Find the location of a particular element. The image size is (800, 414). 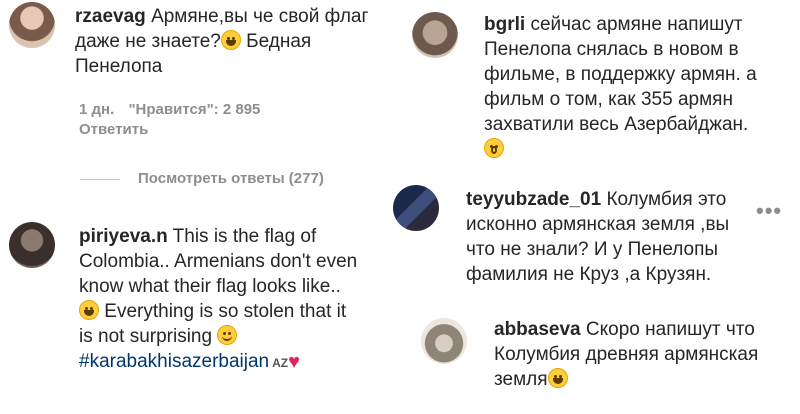

comment-line: захватили весь Азербайджан. is located at coordinates (616, 124).